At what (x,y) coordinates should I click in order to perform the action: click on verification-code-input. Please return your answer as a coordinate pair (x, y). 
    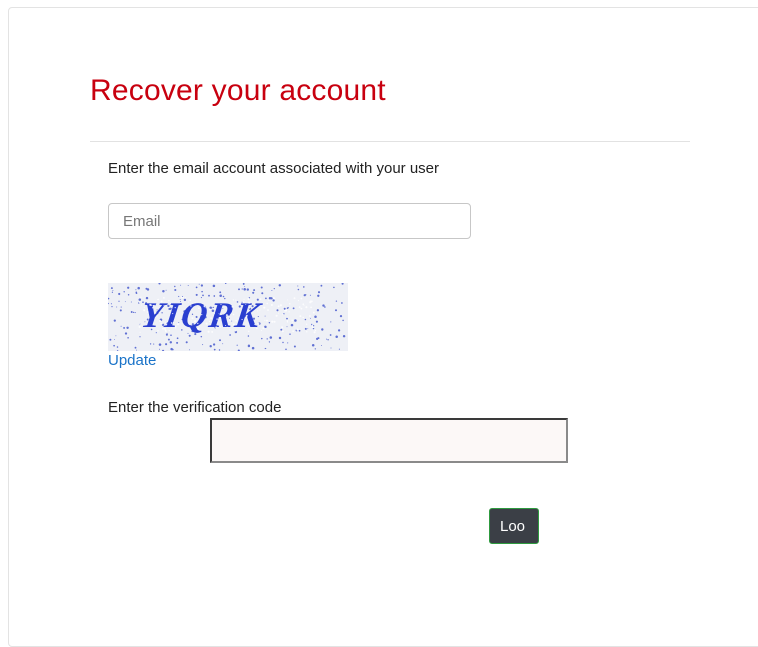
    Looking at the image, I should click on (389, 440).